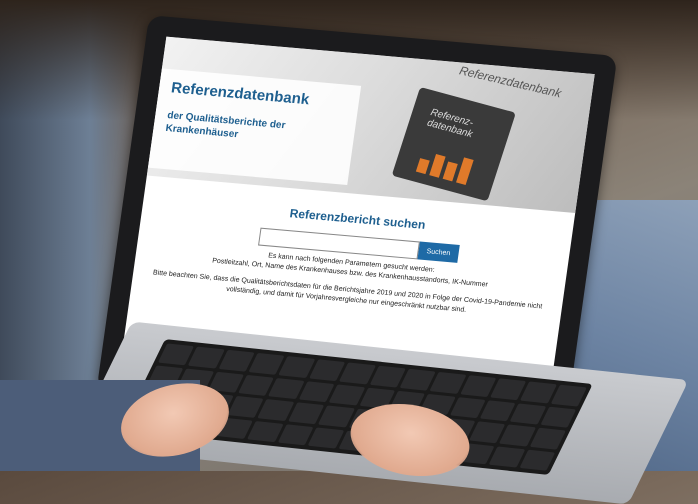 This screenshot has height=504, width=698. I want to click on decorative-title: Referenzdatenbank, so click(510, 82).